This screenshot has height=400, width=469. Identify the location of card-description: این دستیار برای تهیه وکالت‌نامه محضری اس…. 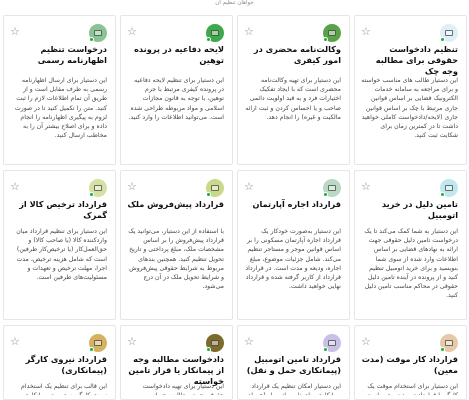
(293, 99).